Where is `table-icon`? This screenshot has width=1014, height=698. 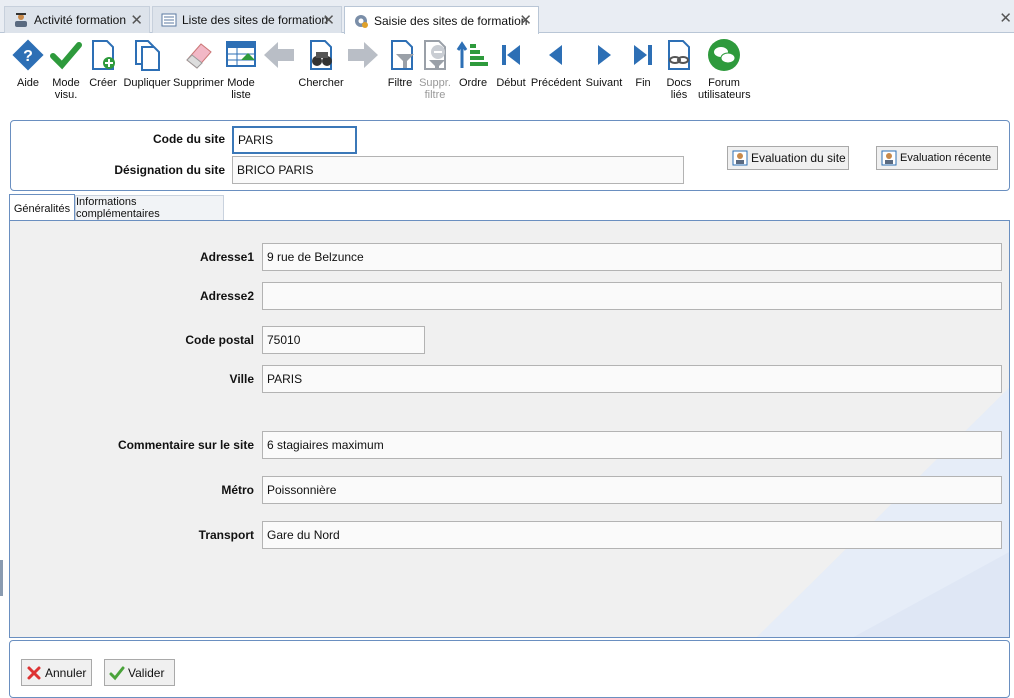
table-icon is located at coordinates (241, 54).